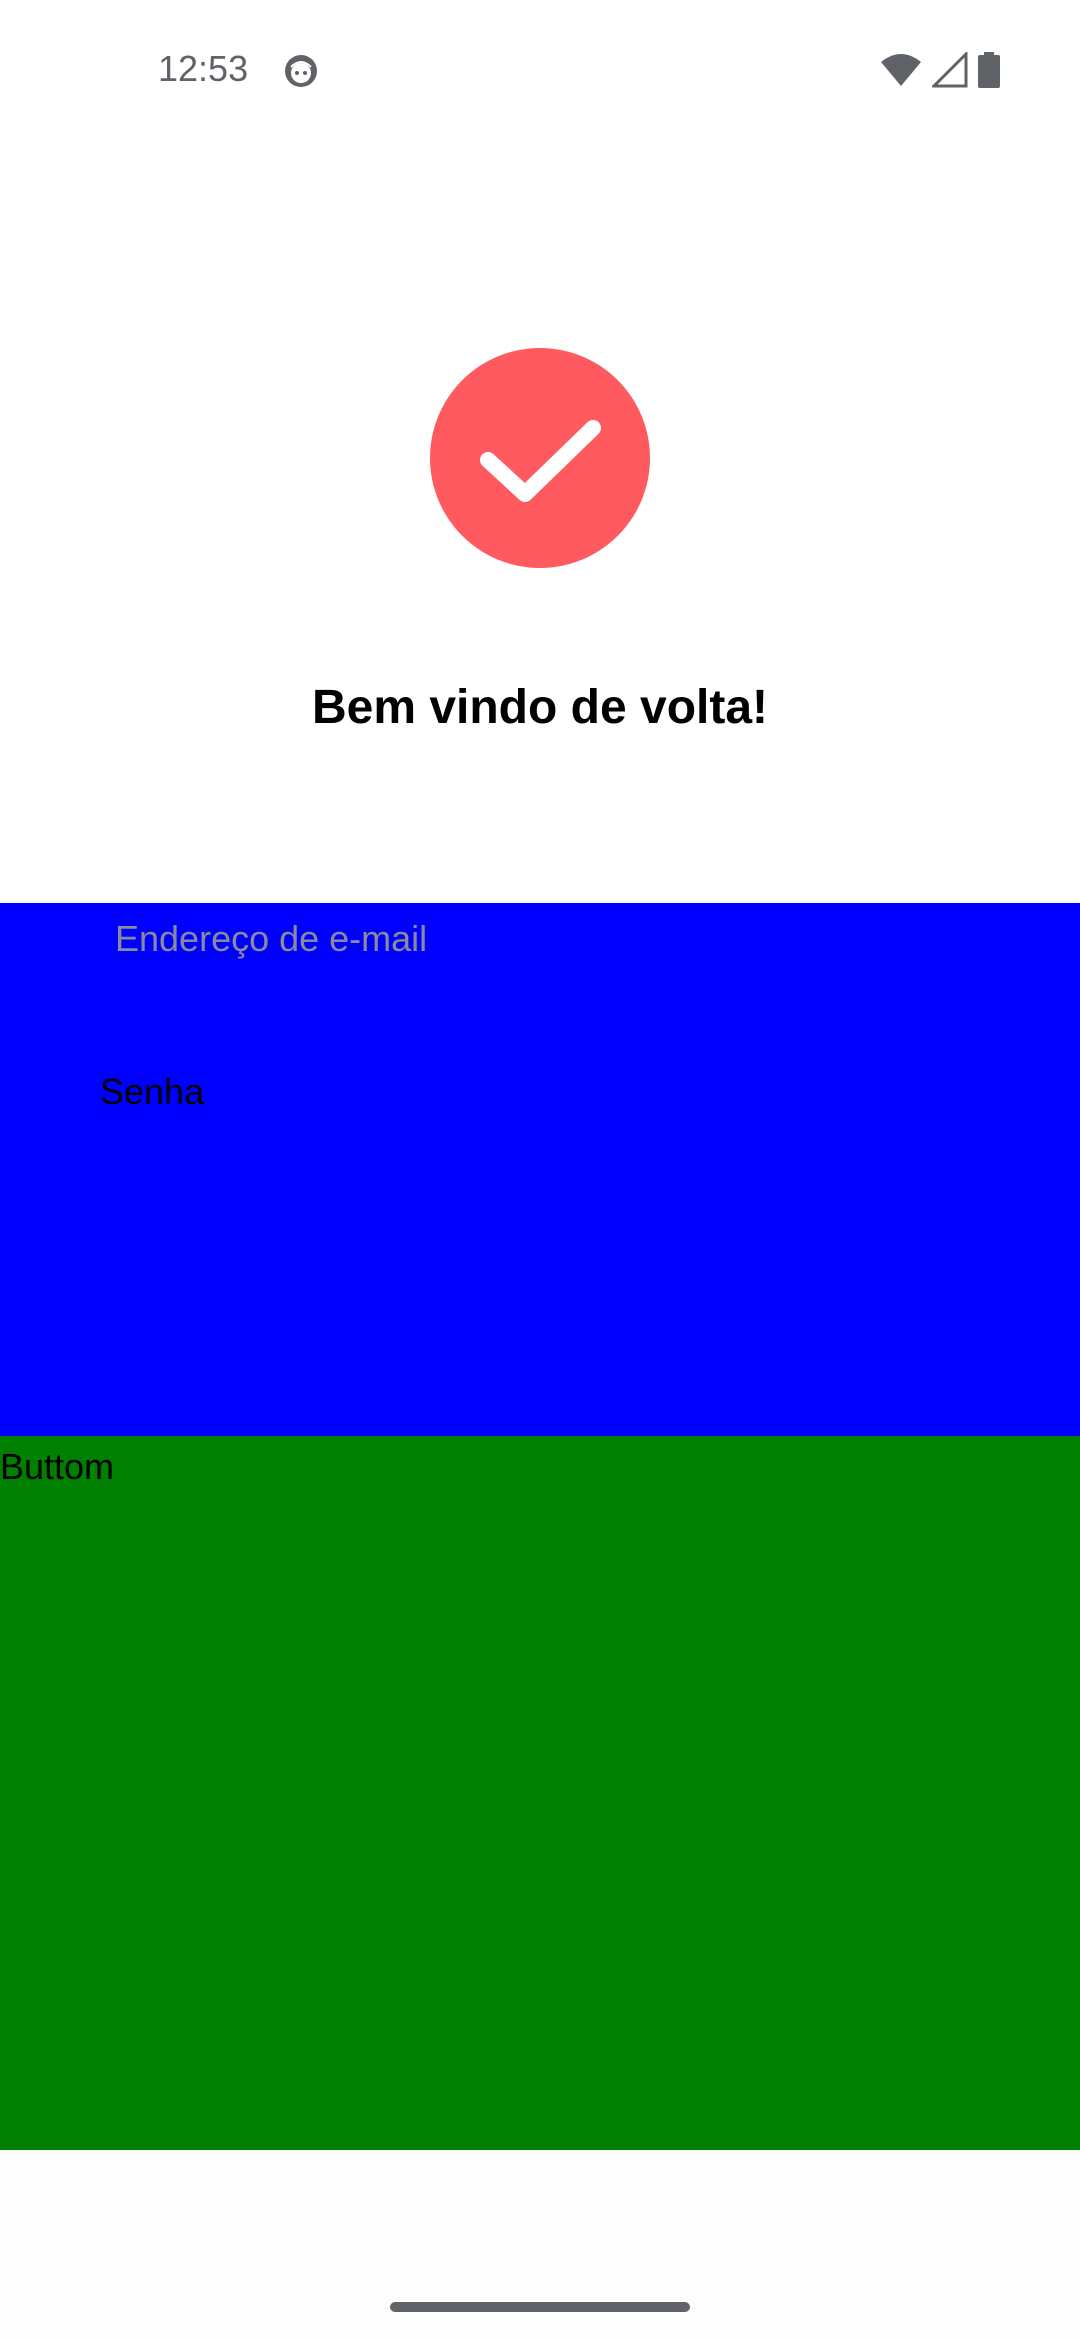 This screenshot has width=1080, height=2340. What do you see at coordinates (203, 68) in the screenshot?
I see `status-time: 12:53` at bounding box center [203, 68].